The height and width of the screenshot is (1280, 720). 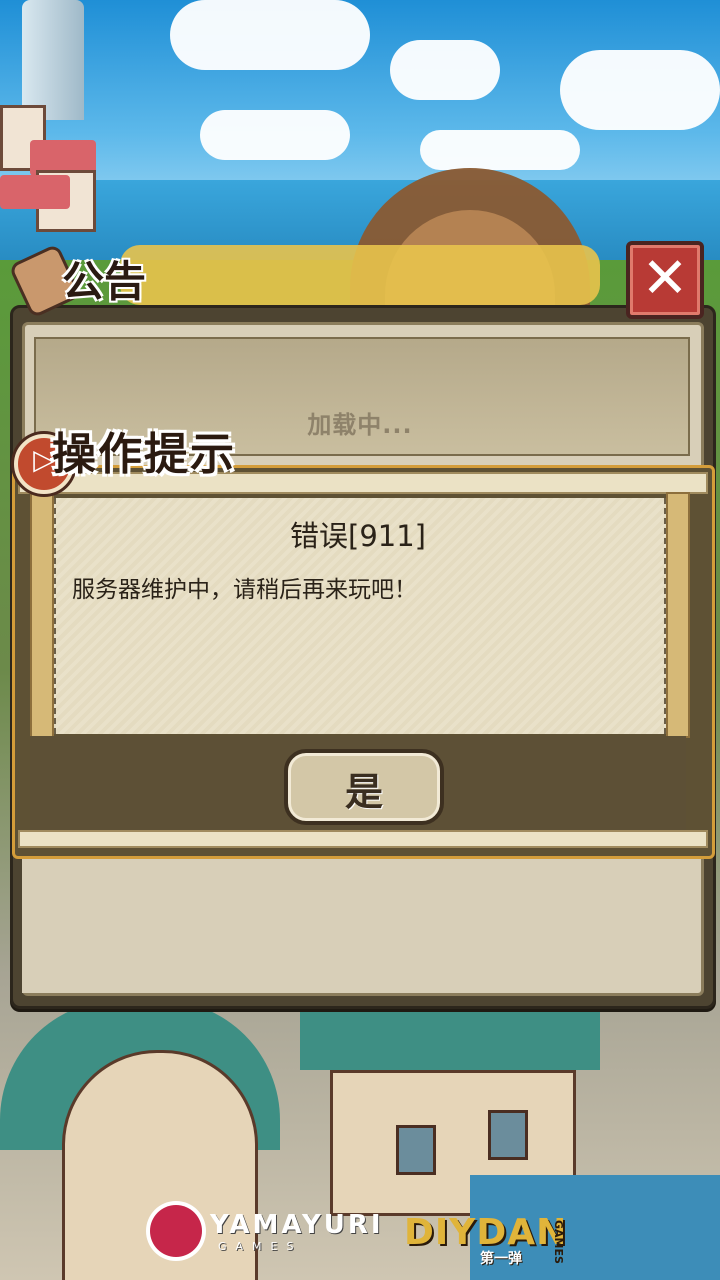 I want to click on publisher-logo-sub: GAMES, so click(x=260, y=1246).